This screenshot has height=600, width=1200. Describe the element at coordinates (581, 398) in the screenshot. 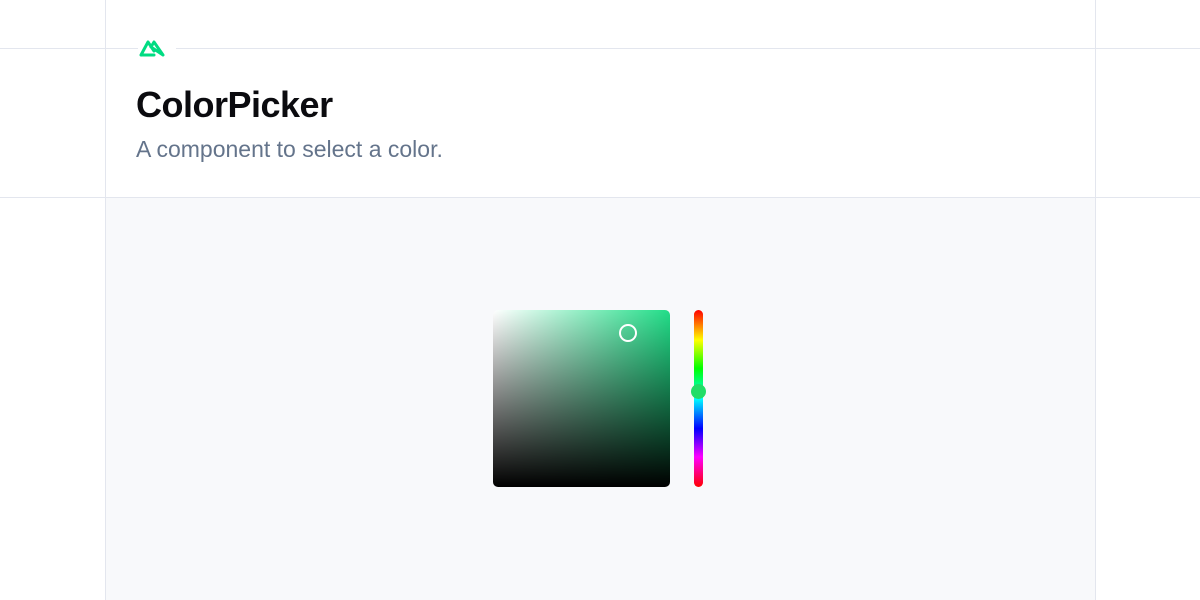

I see `saturation-value-area` at that location.